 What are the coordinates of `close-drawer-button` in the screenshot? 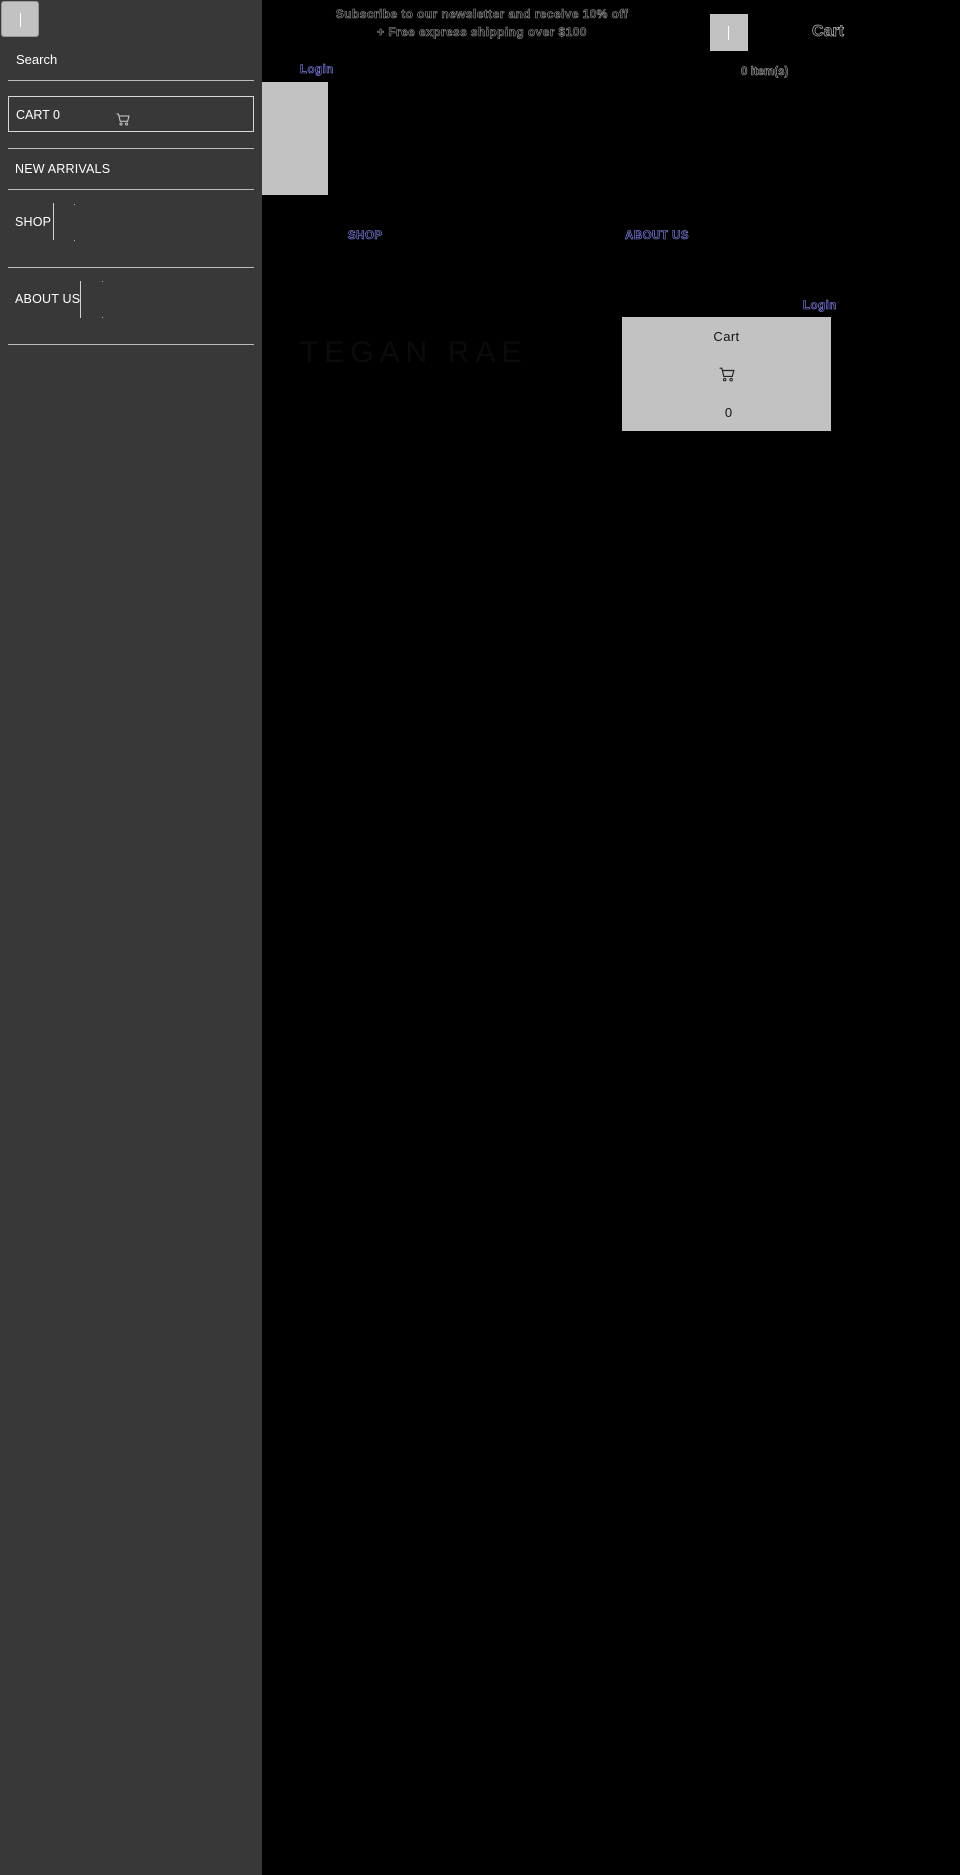 It's located at (20, 19).